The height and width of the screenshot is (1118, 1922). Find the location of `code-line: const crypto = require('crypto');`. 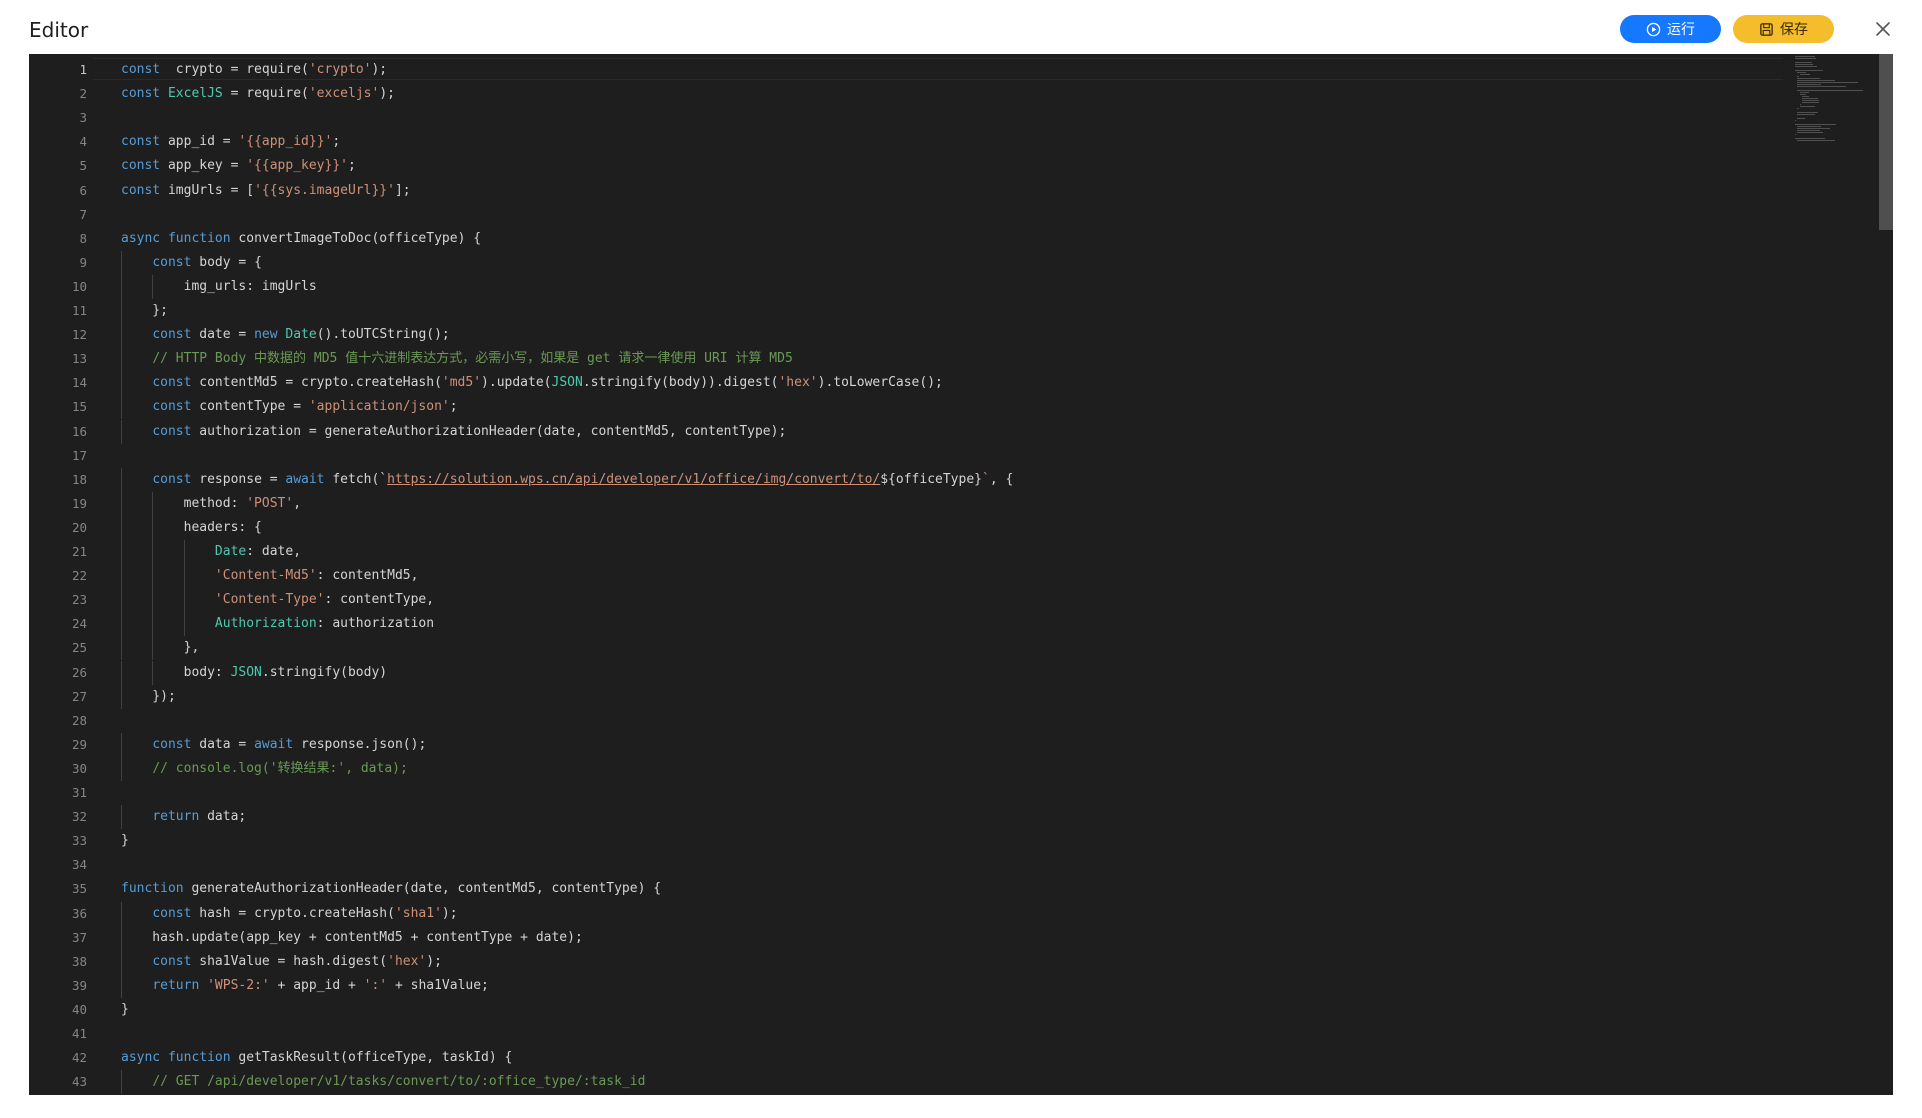

code-line: const crypto = require('crypto'); is located at coordinates (254, 70).